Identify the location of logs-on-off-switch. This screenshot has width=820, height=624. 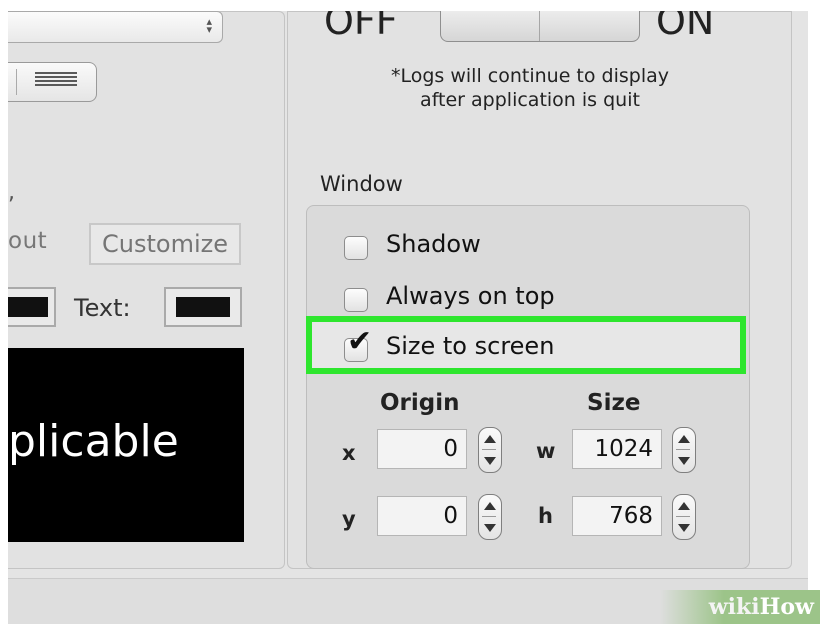
(540, 26).